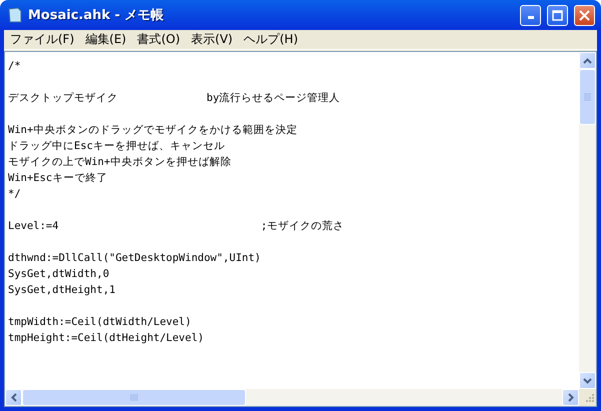 The height and width of the screenshot is (411, 601). I want to click on code-line: /*, so click(15, 66).